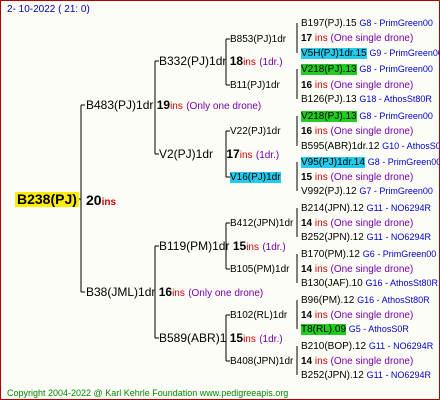  What do you see at coordinates (378, 329) in the screenshot?
I see `gen4-info: G5 - AthosS0R` at bounding box center [378, 329].